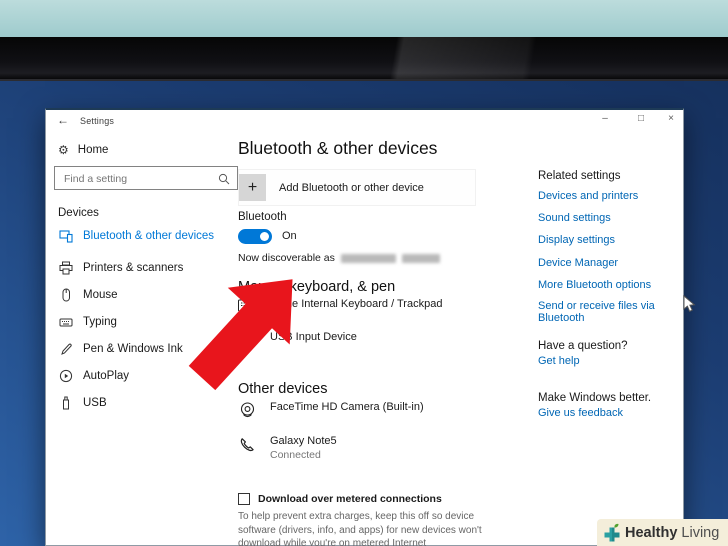 This screenshot has height=546, width=728. What do you see at coordinates (287, 448) in the screenshot?
I see `device-row-galaxy-note5: Galaxy Note5 Connected` at bounding box center [287, 448].